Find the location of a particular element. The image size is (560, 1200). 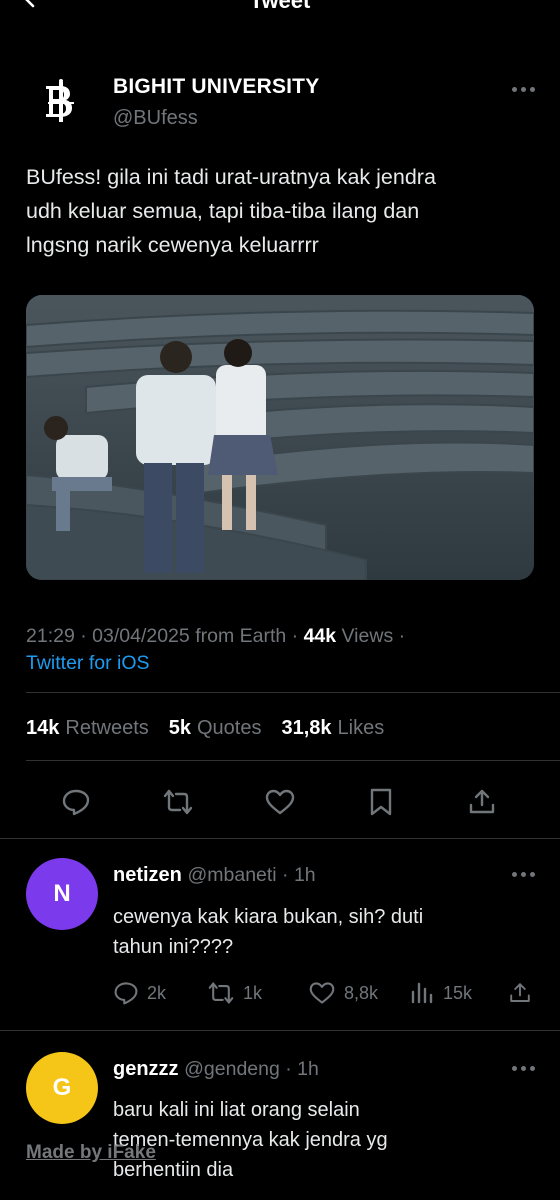

retweets-stat: 14k Retweets is located at coordinates (87, 728).